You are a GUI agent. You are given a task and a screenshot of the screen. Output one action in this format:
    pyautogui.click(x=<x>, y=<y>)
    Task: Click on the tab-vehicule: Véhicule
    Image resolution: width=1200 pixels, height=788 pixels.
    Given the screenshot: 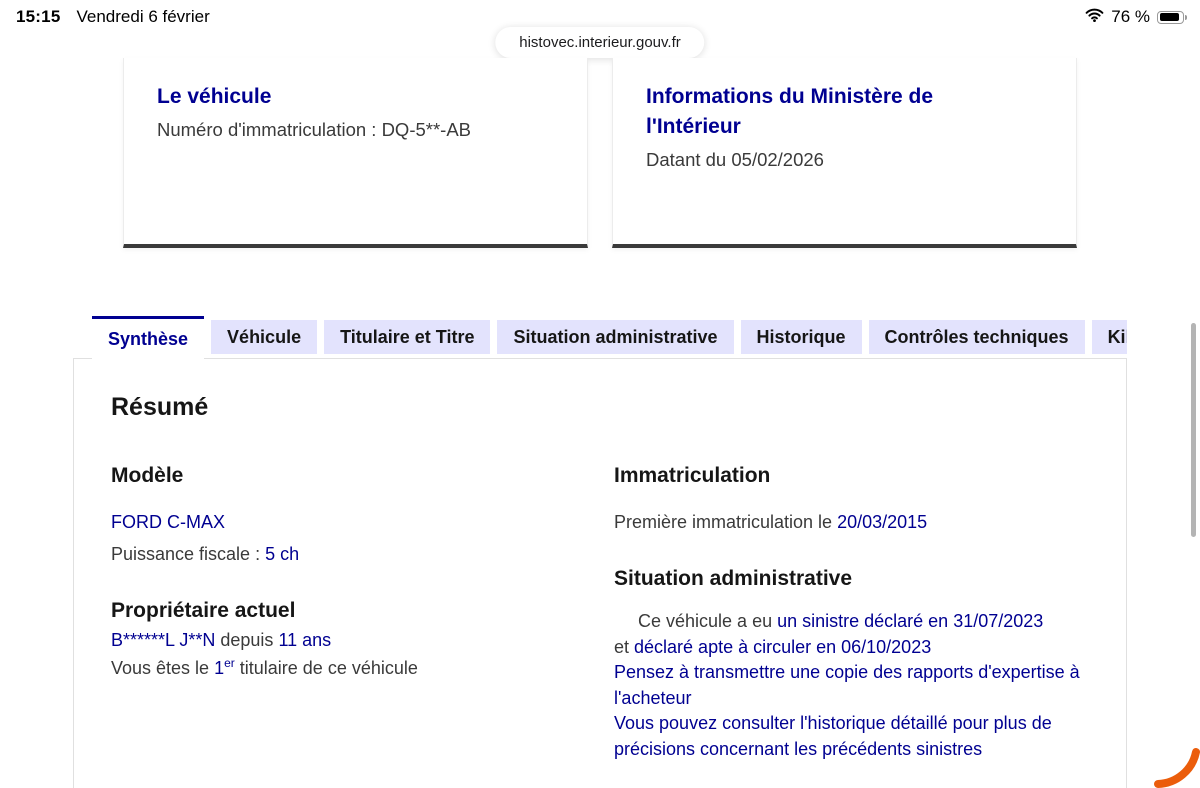 What is the action you would take?
    pyautogui.click(x=264, y=337)
    